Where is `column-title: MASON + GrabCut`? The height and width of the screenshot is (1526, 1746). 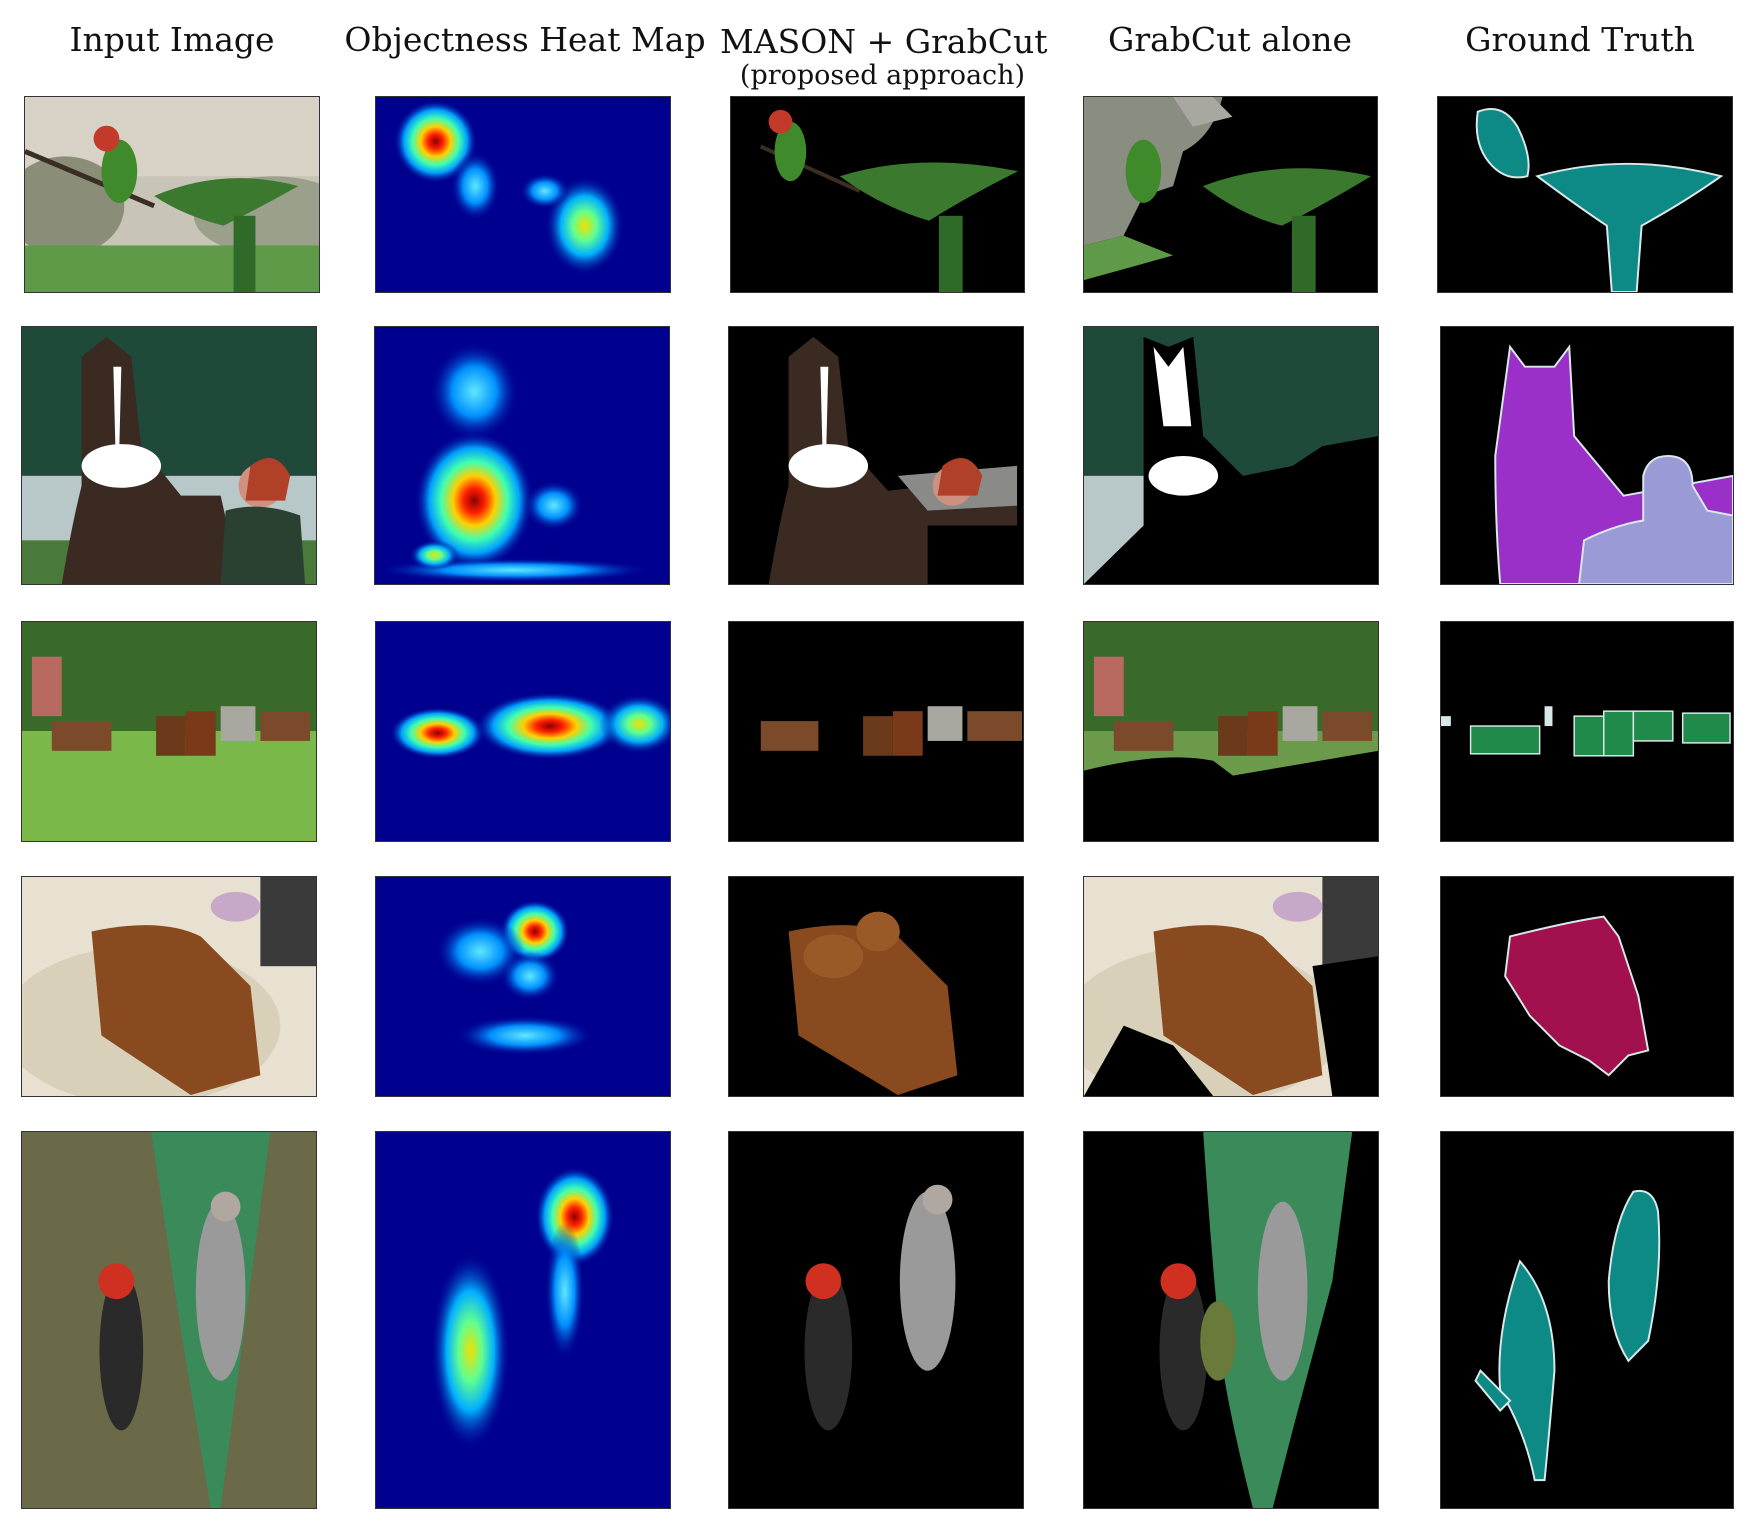
column-title: MASON + GrabCut is located at coordinates (884, 41).